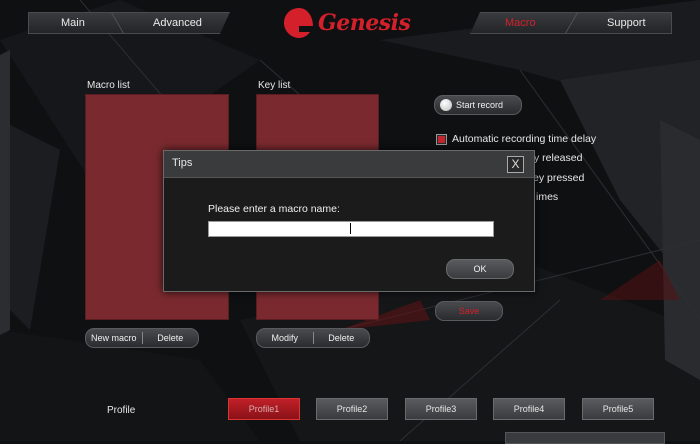  I want to click on macro-name-input, so click(351, 229).